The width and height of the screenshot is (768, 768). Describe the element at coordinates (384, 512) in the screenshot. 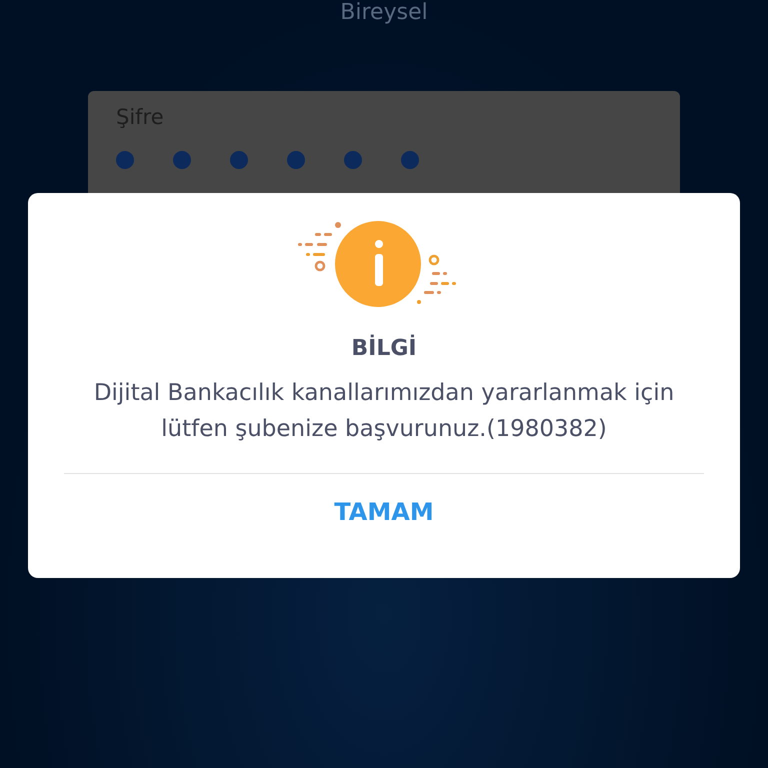

I see `ok-button: TAMAM` at that location.